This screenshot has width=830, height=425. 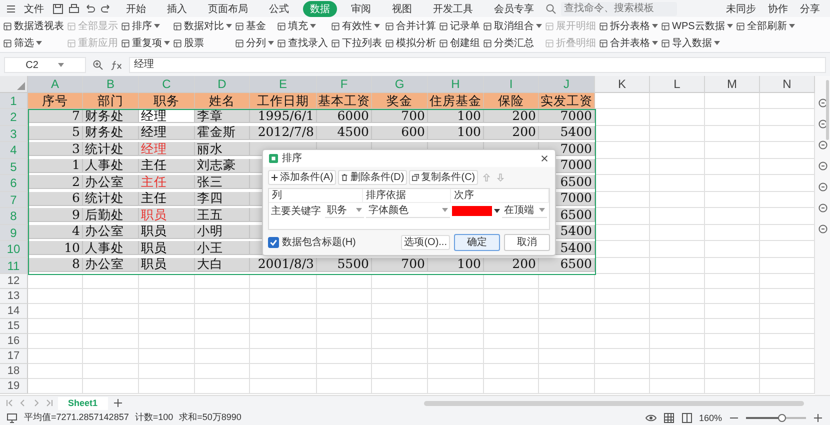 I want to click on ribbon-button: 查找录入, so click(x=302, y=43).